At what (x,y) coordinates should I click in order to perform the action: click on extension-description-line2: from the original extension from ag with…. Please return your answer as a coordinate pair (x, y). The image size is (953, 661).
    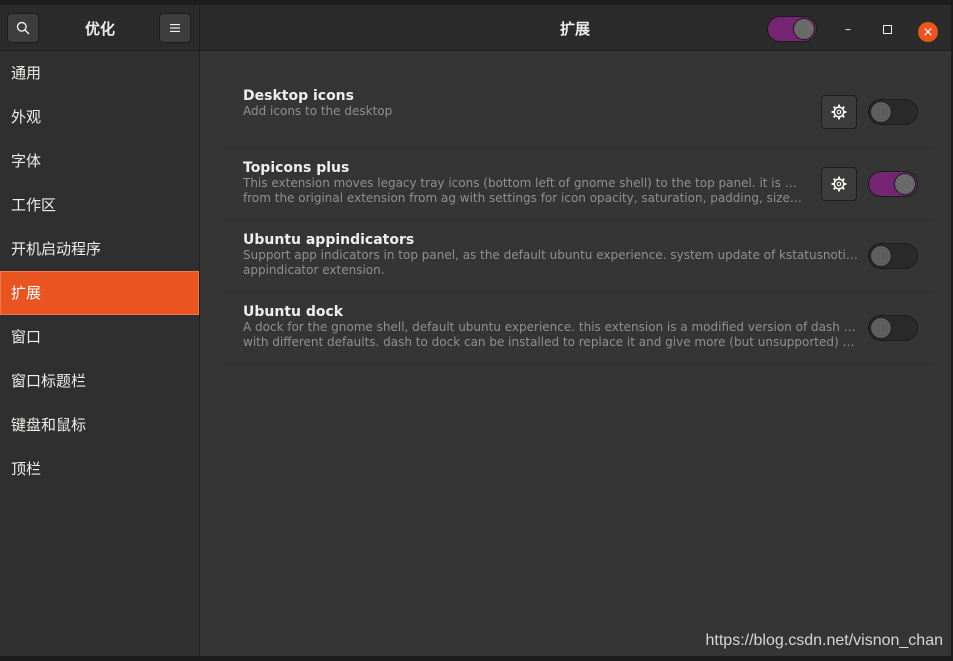
    Looking at the image, I should click on (523, 198).